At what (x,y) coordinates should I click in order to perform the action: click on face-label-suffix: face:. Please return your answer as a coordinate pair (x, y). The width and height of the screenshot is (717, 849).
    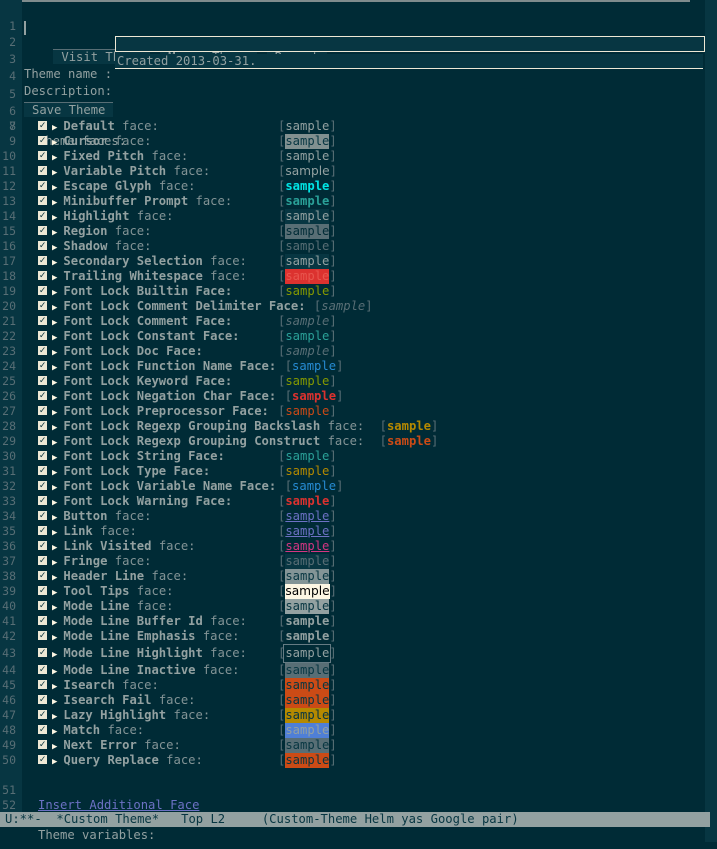
    Looking at the image, I should click on (151, 591).